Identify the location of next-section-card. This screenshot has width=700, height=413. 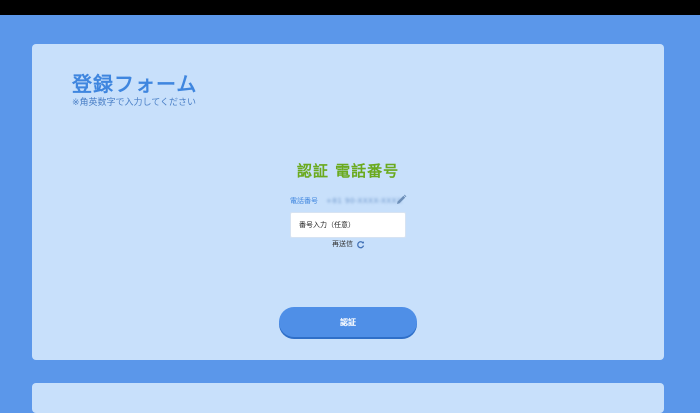
(348, 398).